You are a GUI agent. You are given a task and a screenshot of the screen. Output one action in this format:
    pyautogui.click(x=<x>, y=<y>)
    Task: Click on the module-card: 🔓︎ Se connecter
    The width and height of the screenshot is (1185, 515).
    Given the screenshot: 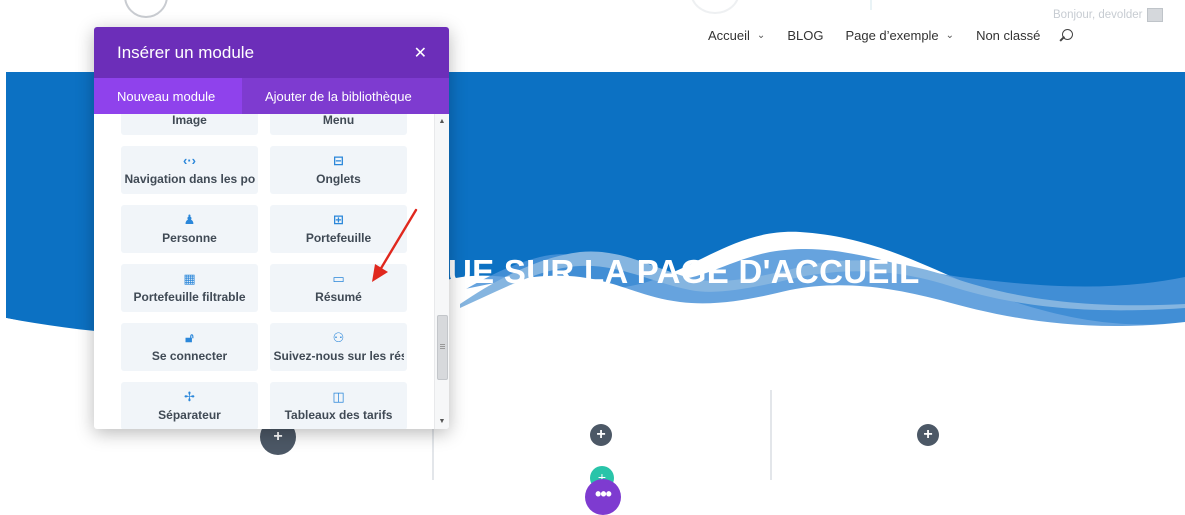 What is the action you would take?
    pyautogui.click(x=189, y=347)
    